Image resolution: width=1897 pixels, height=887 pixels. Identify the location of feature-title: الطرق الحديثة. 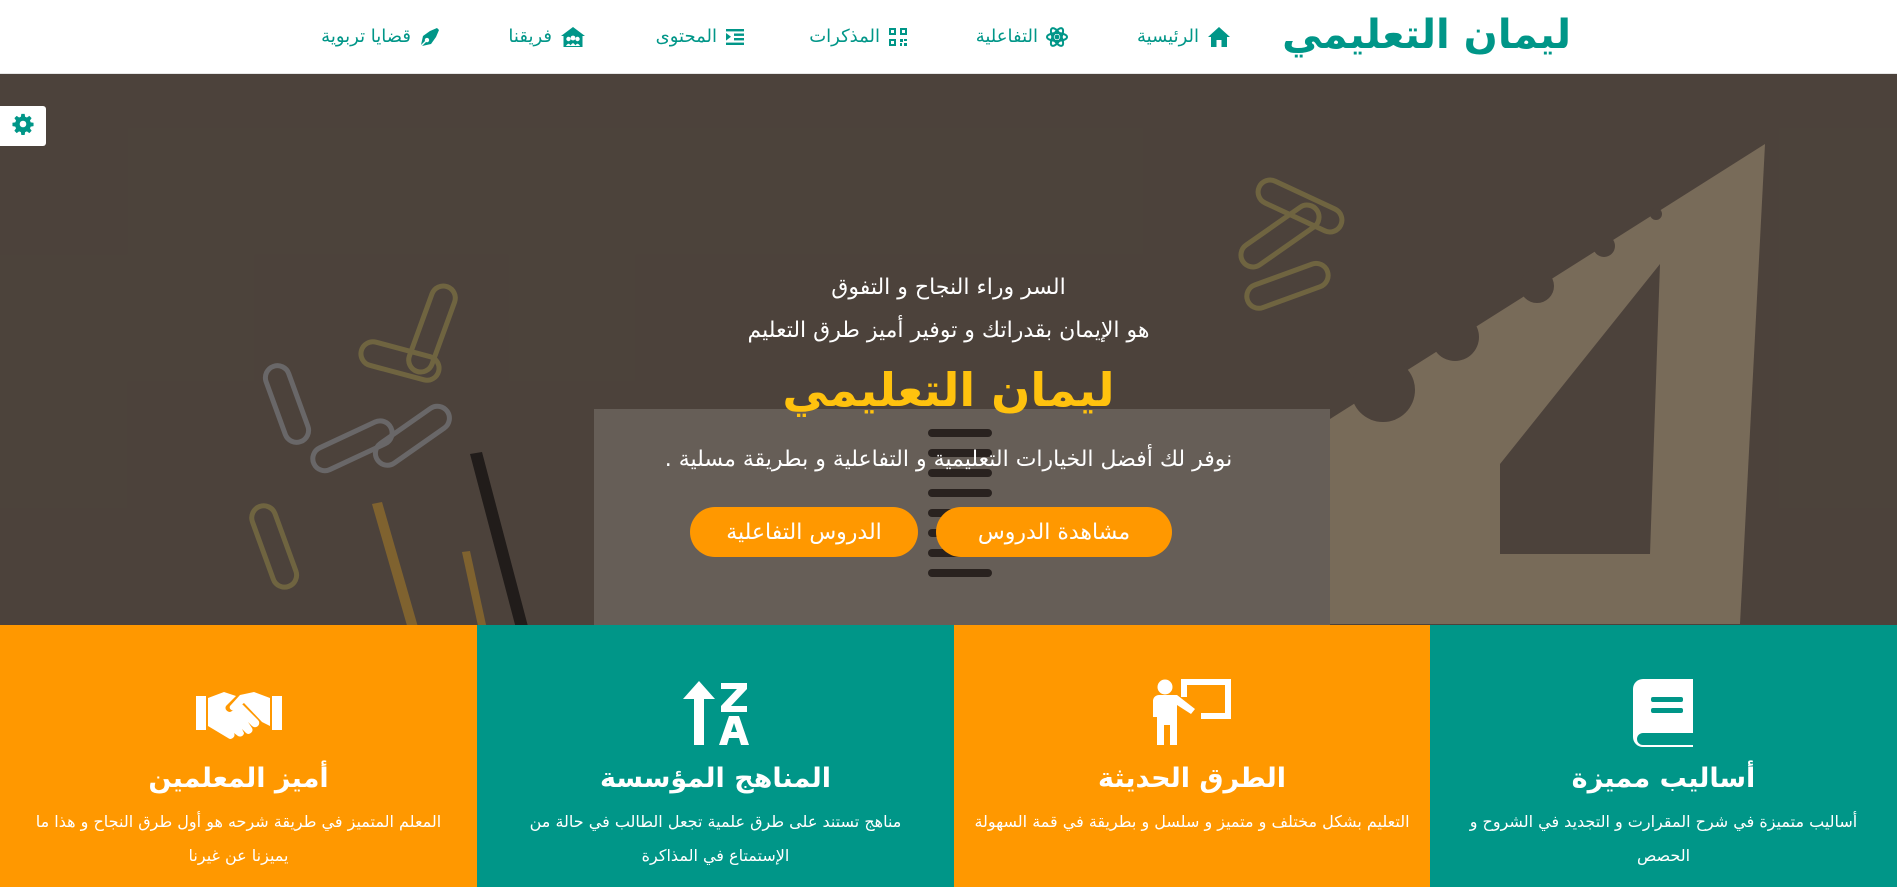
(1191, 778).